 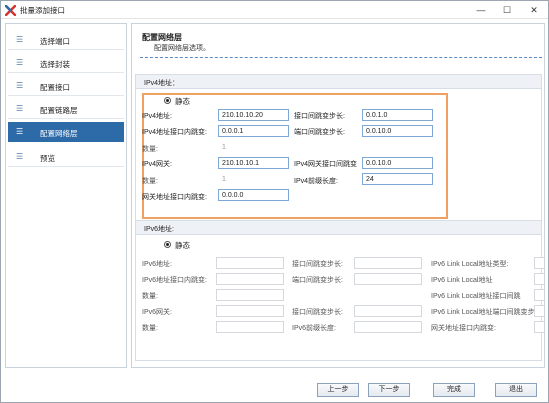 What do you see at coordinates (174, 280) in the screenshot?
I see `ipv6-inner-step-label: IPv6地址接口内跳变:` at bounding box center [174, 280].